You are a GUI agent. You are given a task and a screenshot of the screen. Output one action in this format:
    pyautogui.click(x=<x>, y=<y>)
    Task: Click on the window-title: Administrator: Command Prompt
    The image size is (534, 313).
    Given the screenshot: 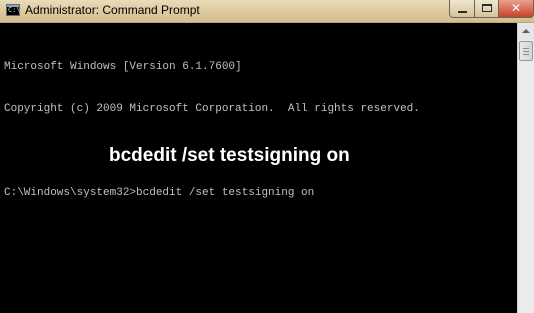 What is the action you would take?
    pyautogui.click(x=112, y=10)
    